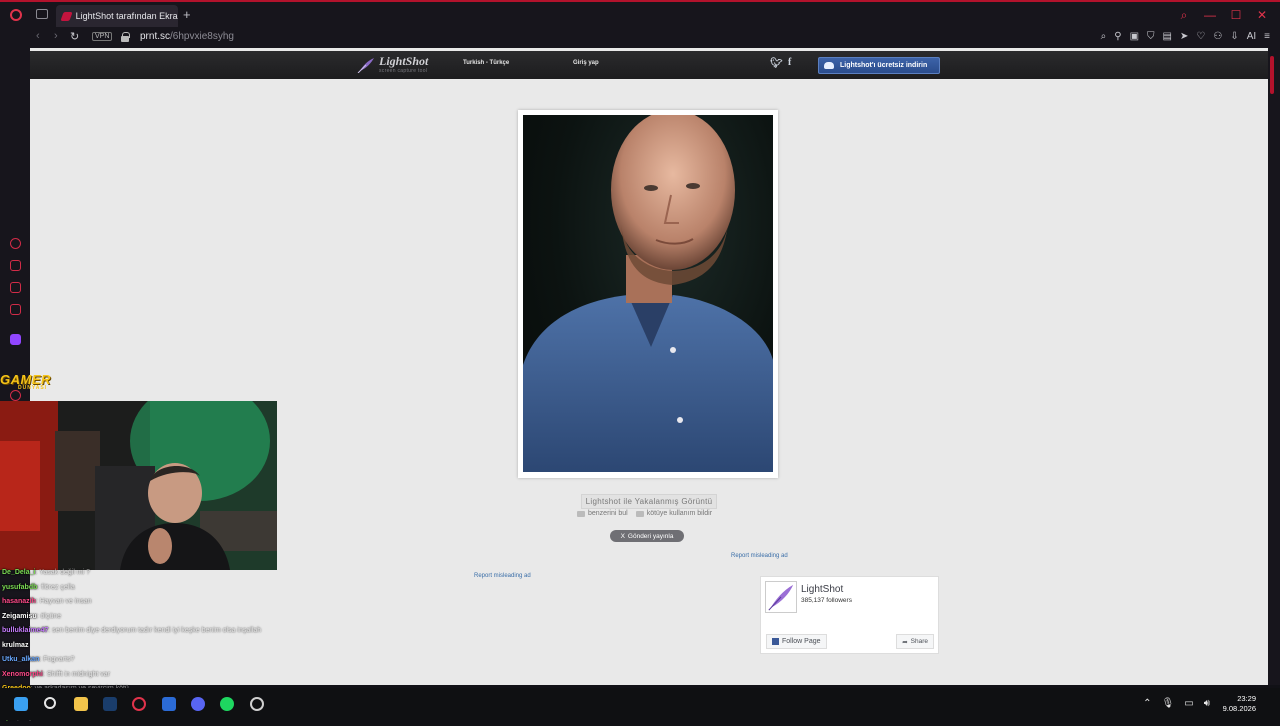  What do you see at coordinates (759, 556) in the screenshot?
I see `report-misleading-ad-link: Report misleading ad` at bounding box center [759, 556].